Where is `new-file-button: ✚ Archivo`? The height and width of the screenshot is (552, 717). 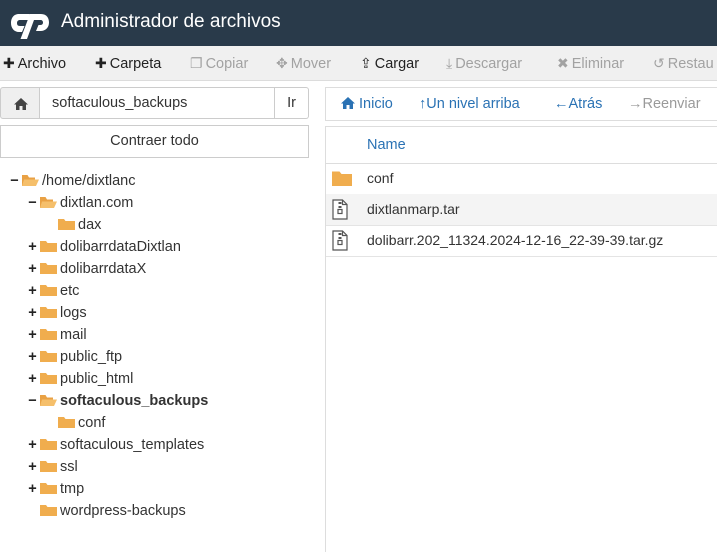
new-file-button: ✚ Archivo is located at coordinates (34, 63).